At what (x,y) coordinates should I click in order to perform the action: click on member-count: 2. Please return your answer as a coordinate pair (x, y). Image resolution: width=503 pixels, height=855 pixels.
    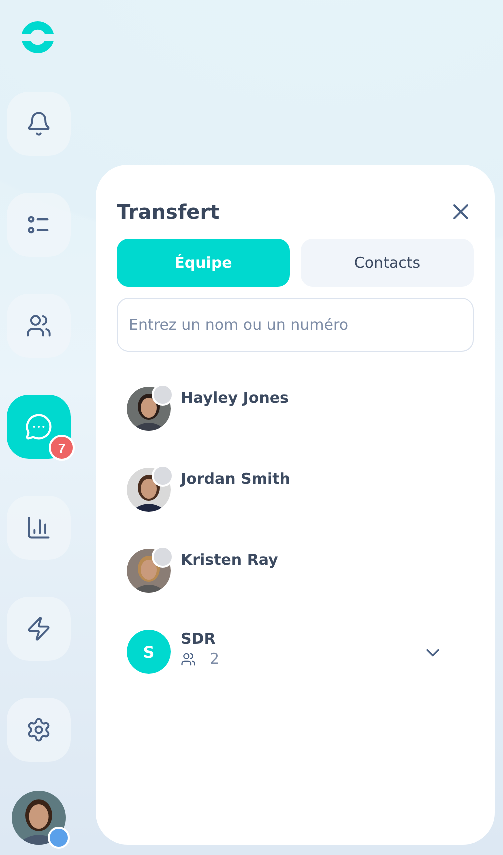
    Looking at the image, I should click on (215, 659).